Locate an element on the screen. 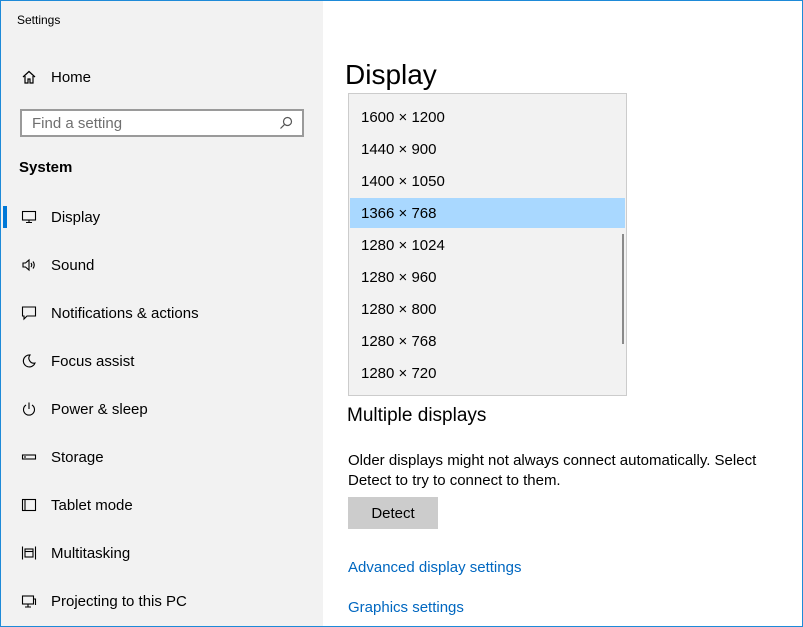  resolution-option: 1400 × 1050 is located at coordinates (487, 181).